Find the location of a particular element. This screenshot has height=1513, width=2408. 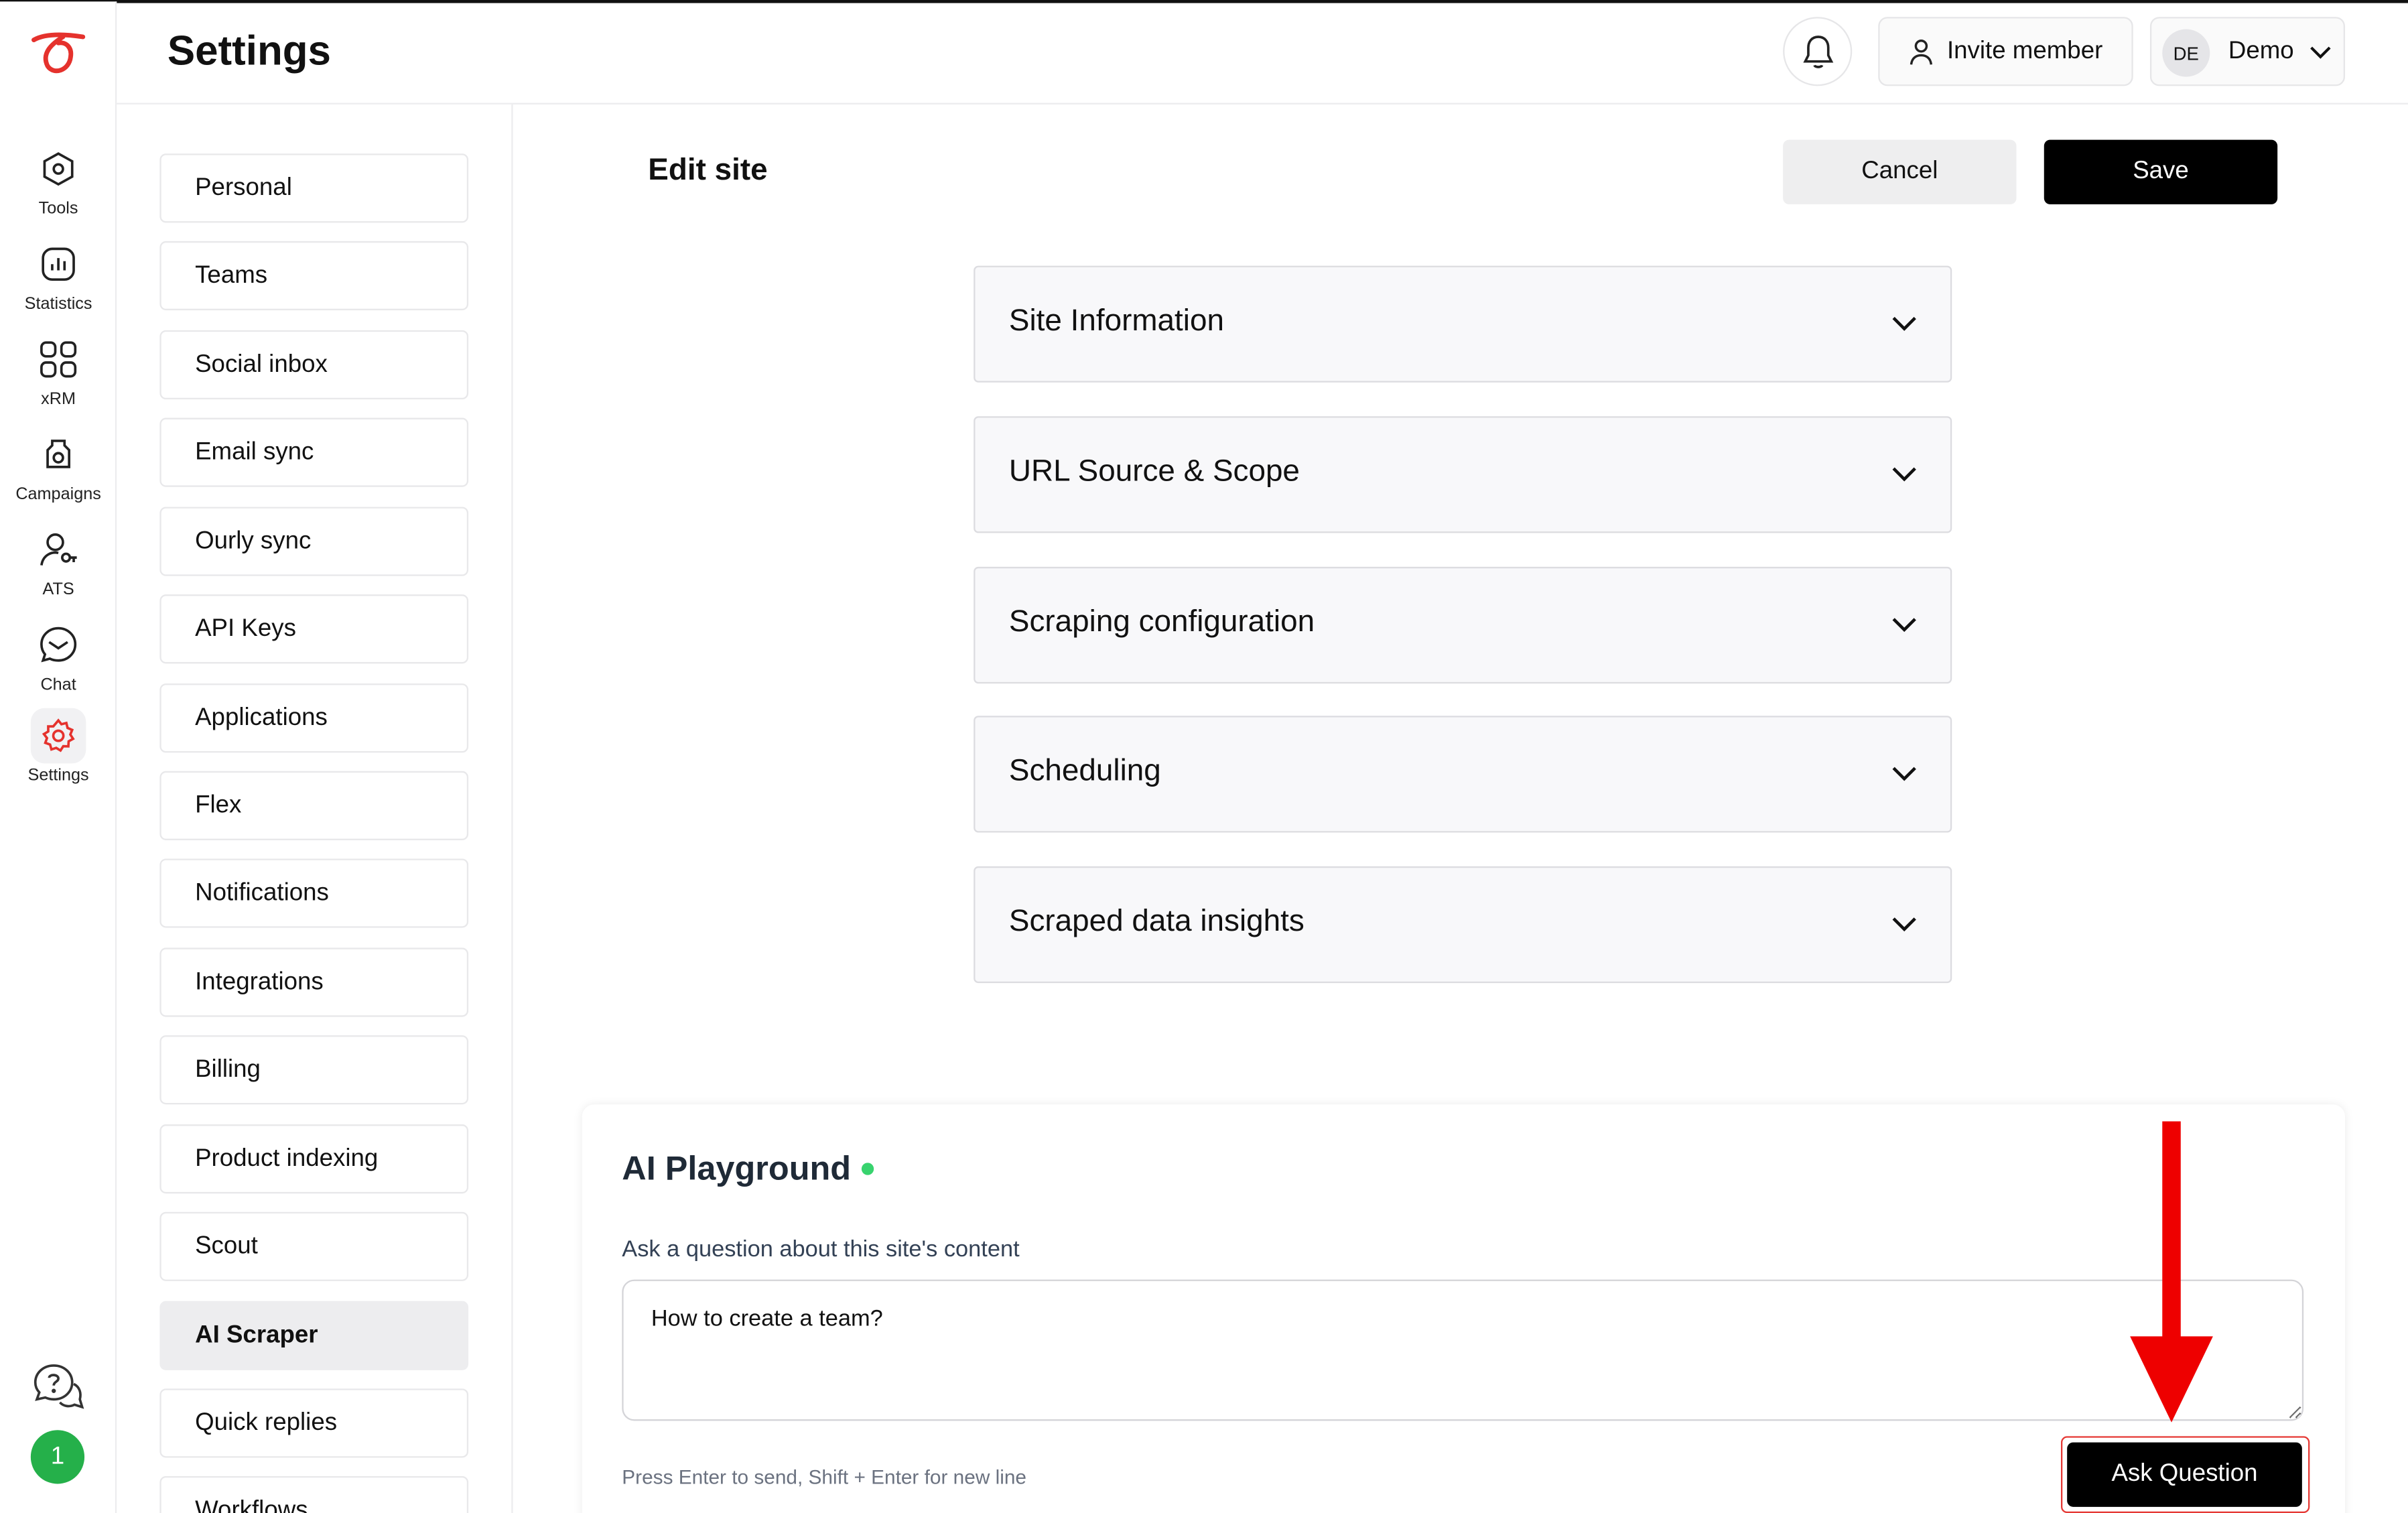

user-name: Demo is located at coordinates (2261, 52).